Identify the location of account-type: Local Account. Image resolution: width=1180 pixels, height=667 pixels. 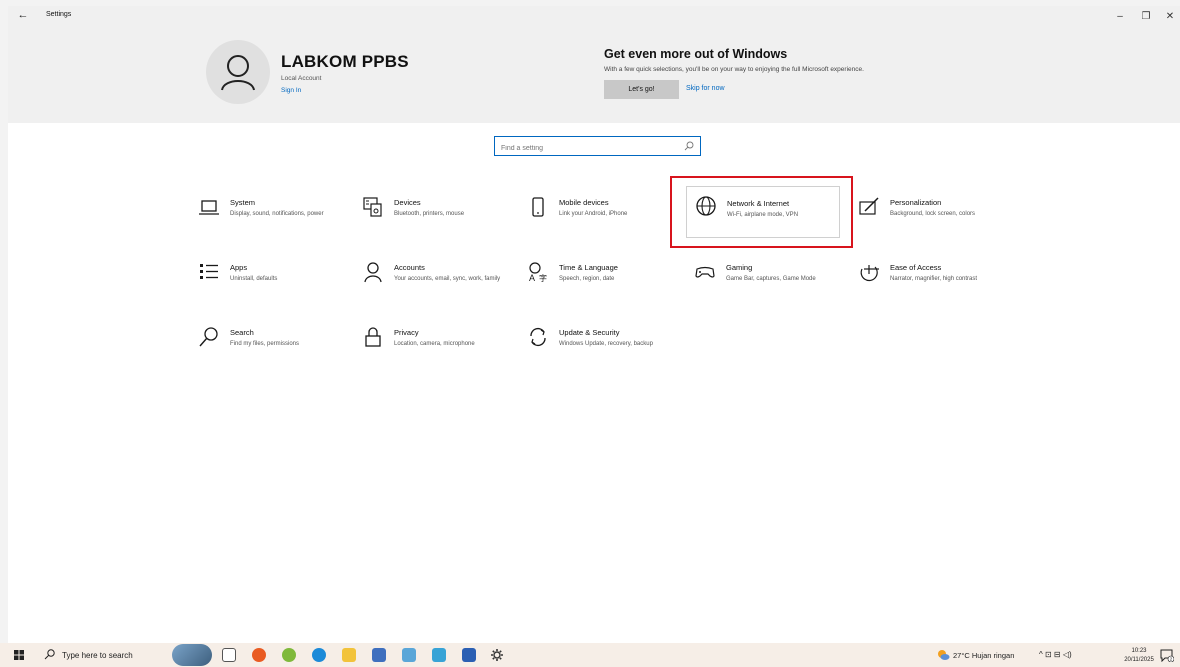
(301, 78).